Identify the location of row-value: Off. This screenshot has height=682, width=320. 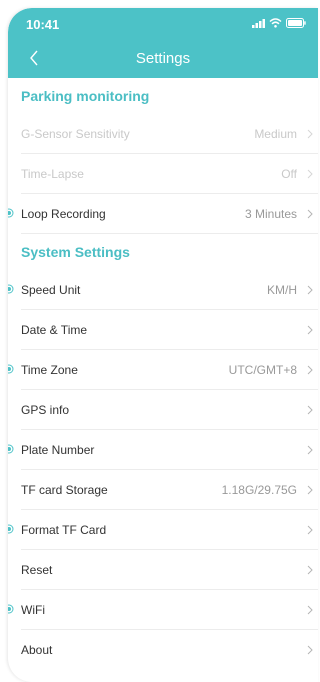
(289, 173).